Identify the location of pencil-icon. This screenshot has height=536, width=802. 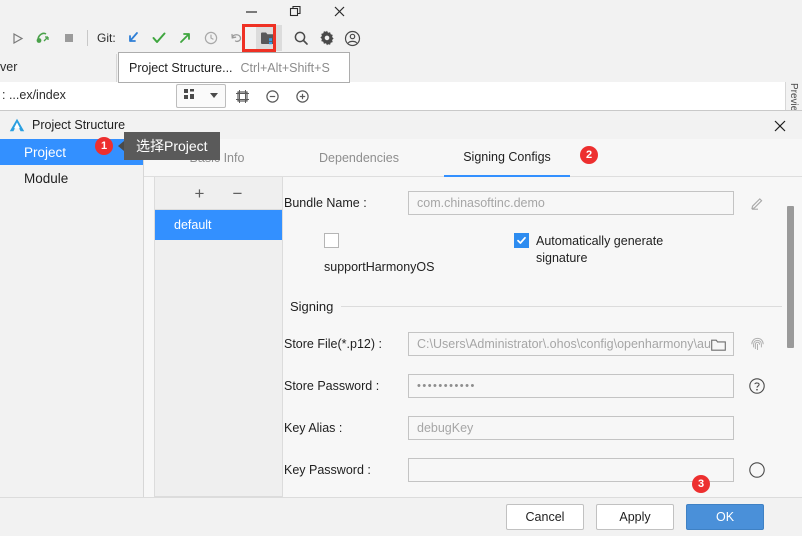
(757, 203).